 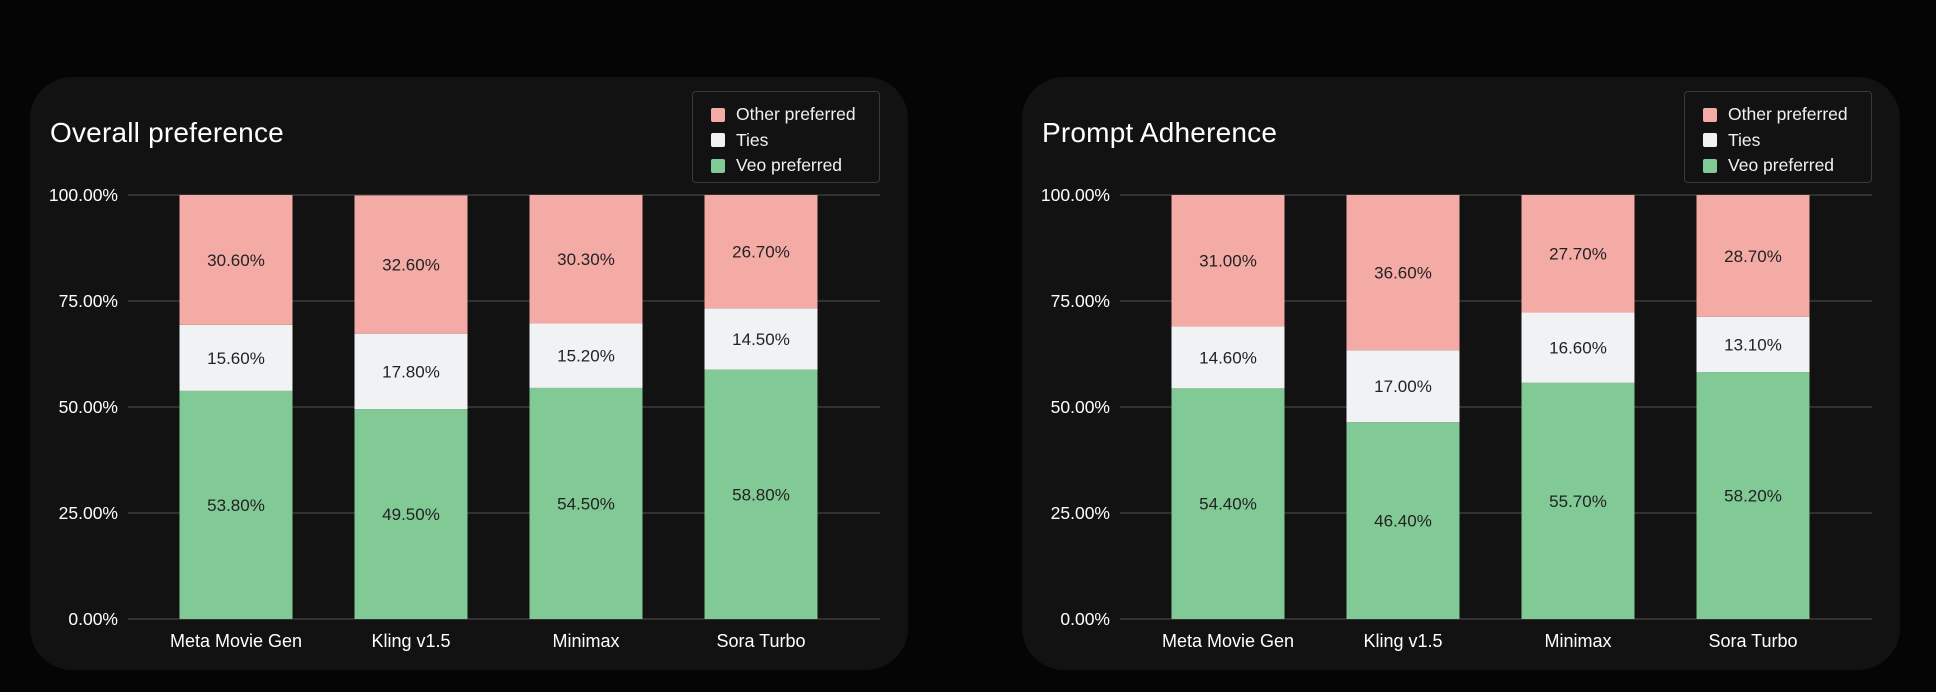 I want to click on data-label: 14.60%, so click(x=1228, y=357).